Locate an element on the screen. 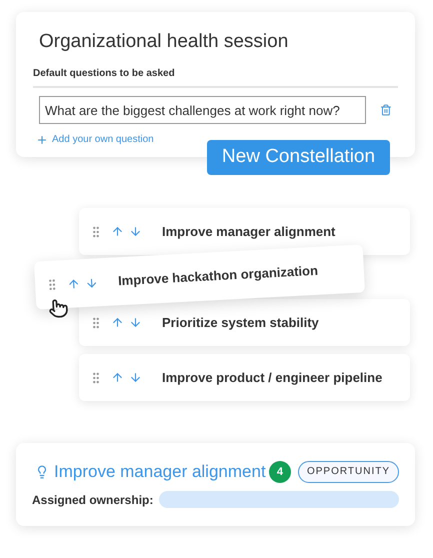  hand-cursor-icon is located at coordinates (58, 308).